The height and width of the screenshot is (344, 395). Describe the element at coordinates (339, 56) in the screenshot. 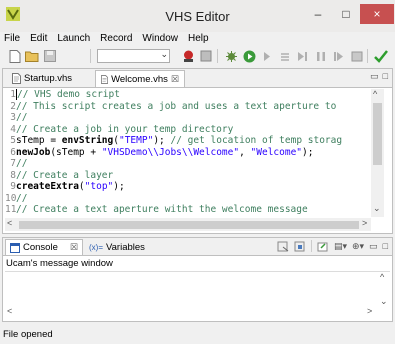

I see `step-back-icon` at that location.